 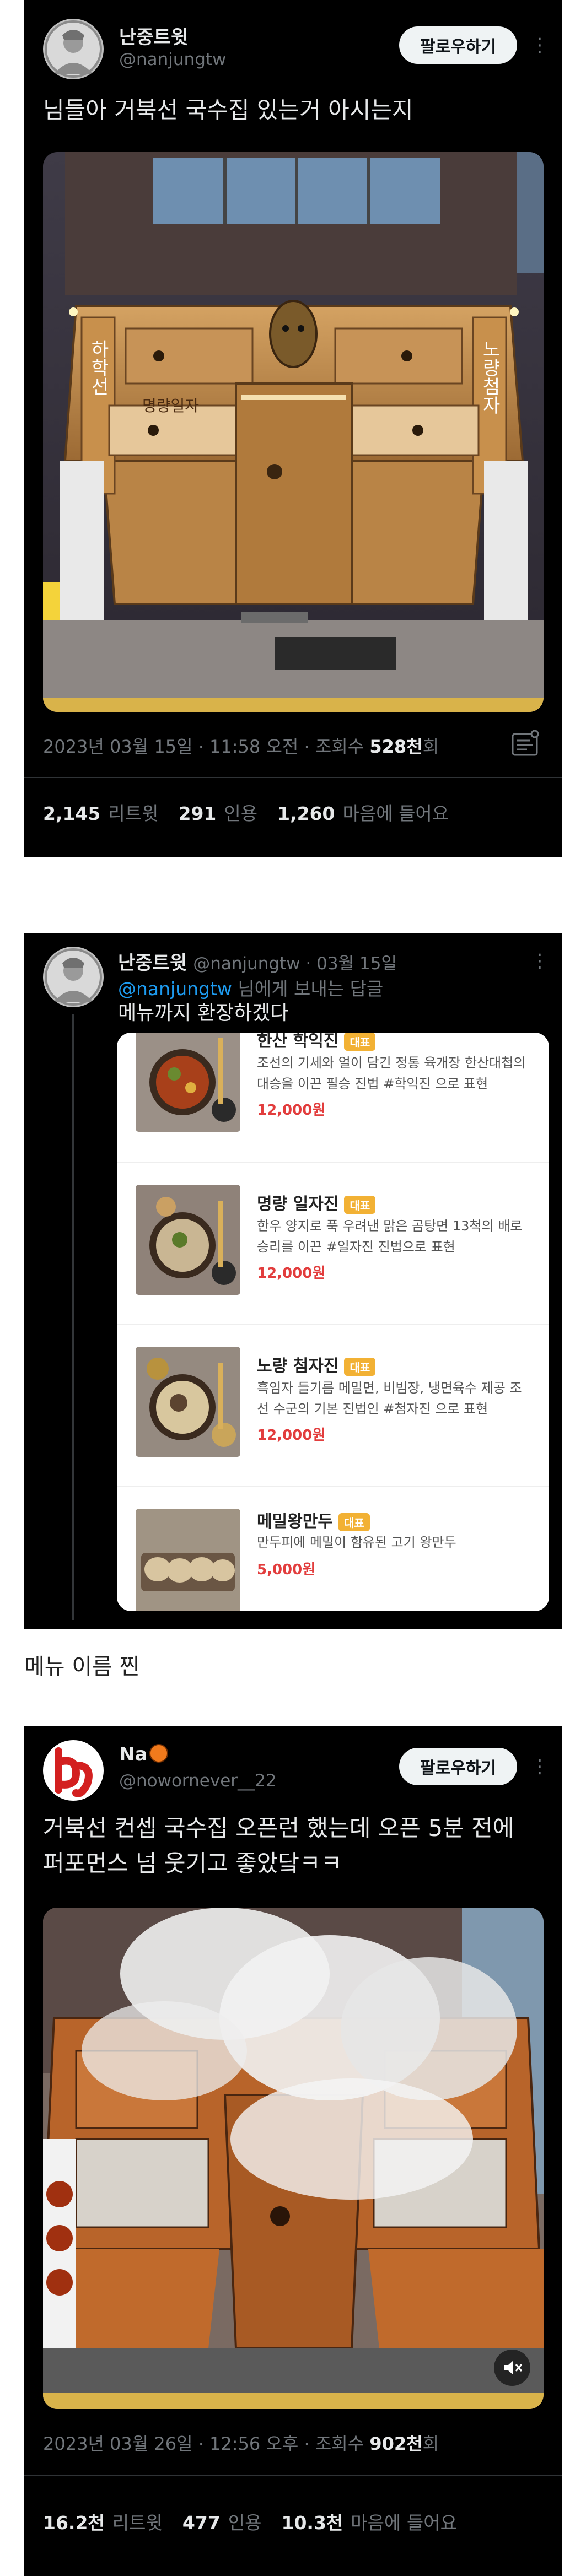 I want to click on like-count-link: 1,260 마음에 들어요, so click(x=363, y=813).